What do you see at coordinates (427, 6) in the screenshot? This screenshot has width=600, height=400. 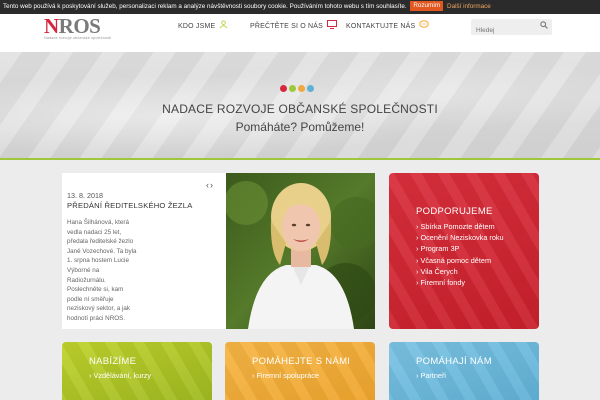 I see `cookie-accept-button: Rozumím` at bounding box center [427, 6].